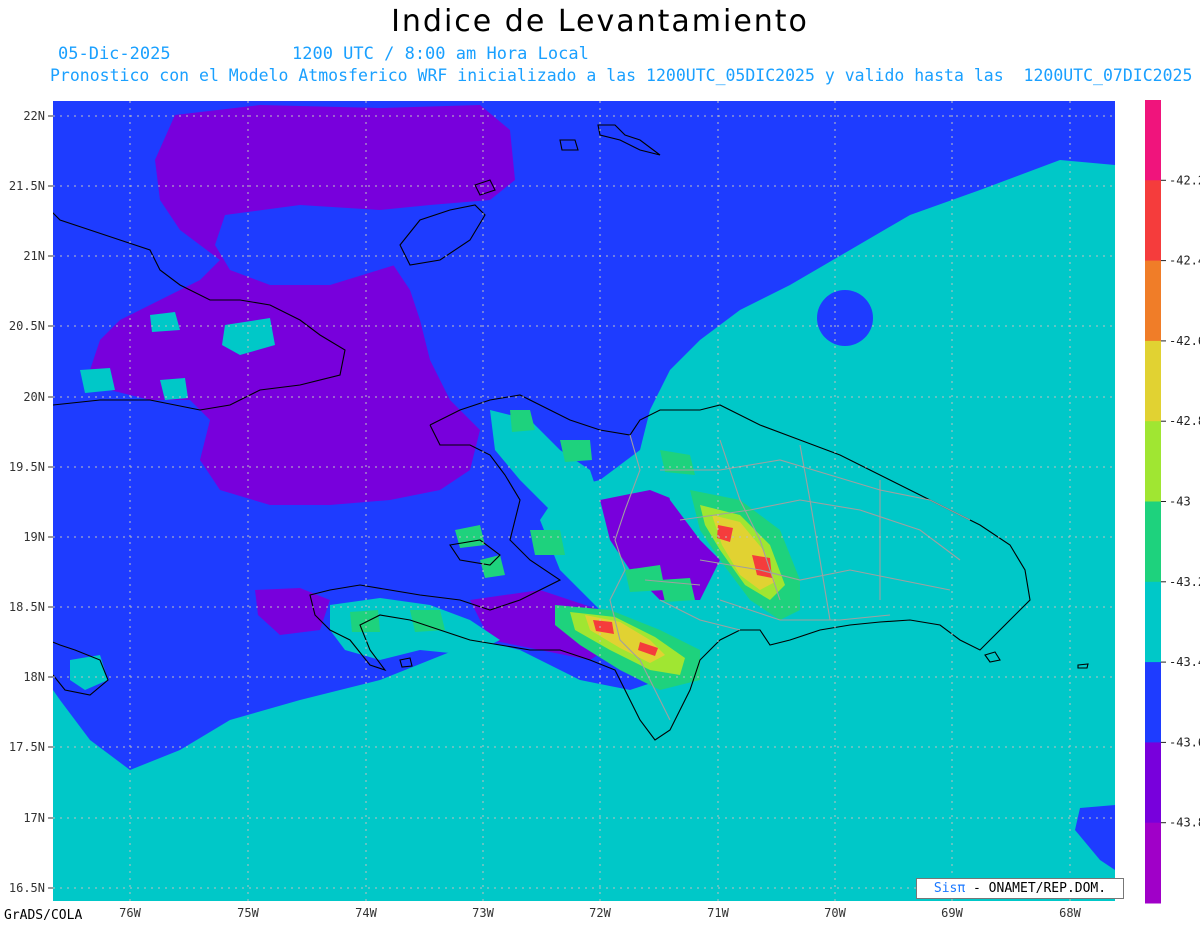 Image resolution: width=1200 pixels, height=927 pixels. I want to click on lon-label: 68W, so click(1070, 913).